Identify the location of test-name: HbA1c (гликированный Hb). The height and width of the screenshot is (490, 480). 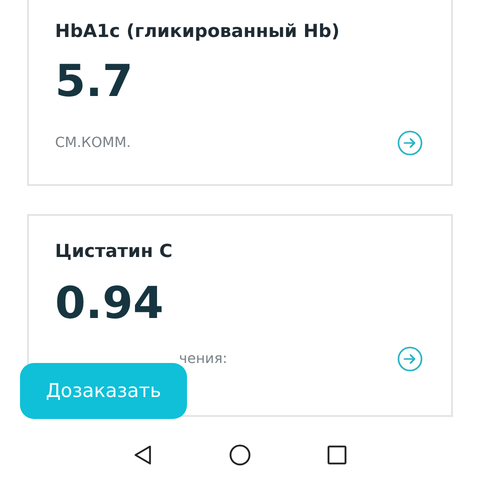
(198, 32).